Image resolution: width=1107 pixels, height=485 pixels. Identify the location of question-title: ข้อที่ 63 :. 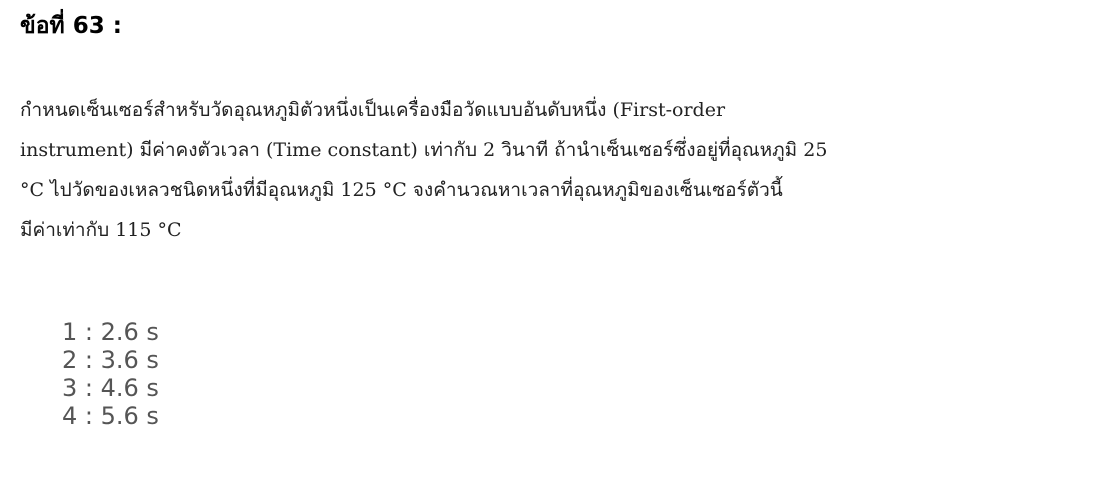
(71, 26).